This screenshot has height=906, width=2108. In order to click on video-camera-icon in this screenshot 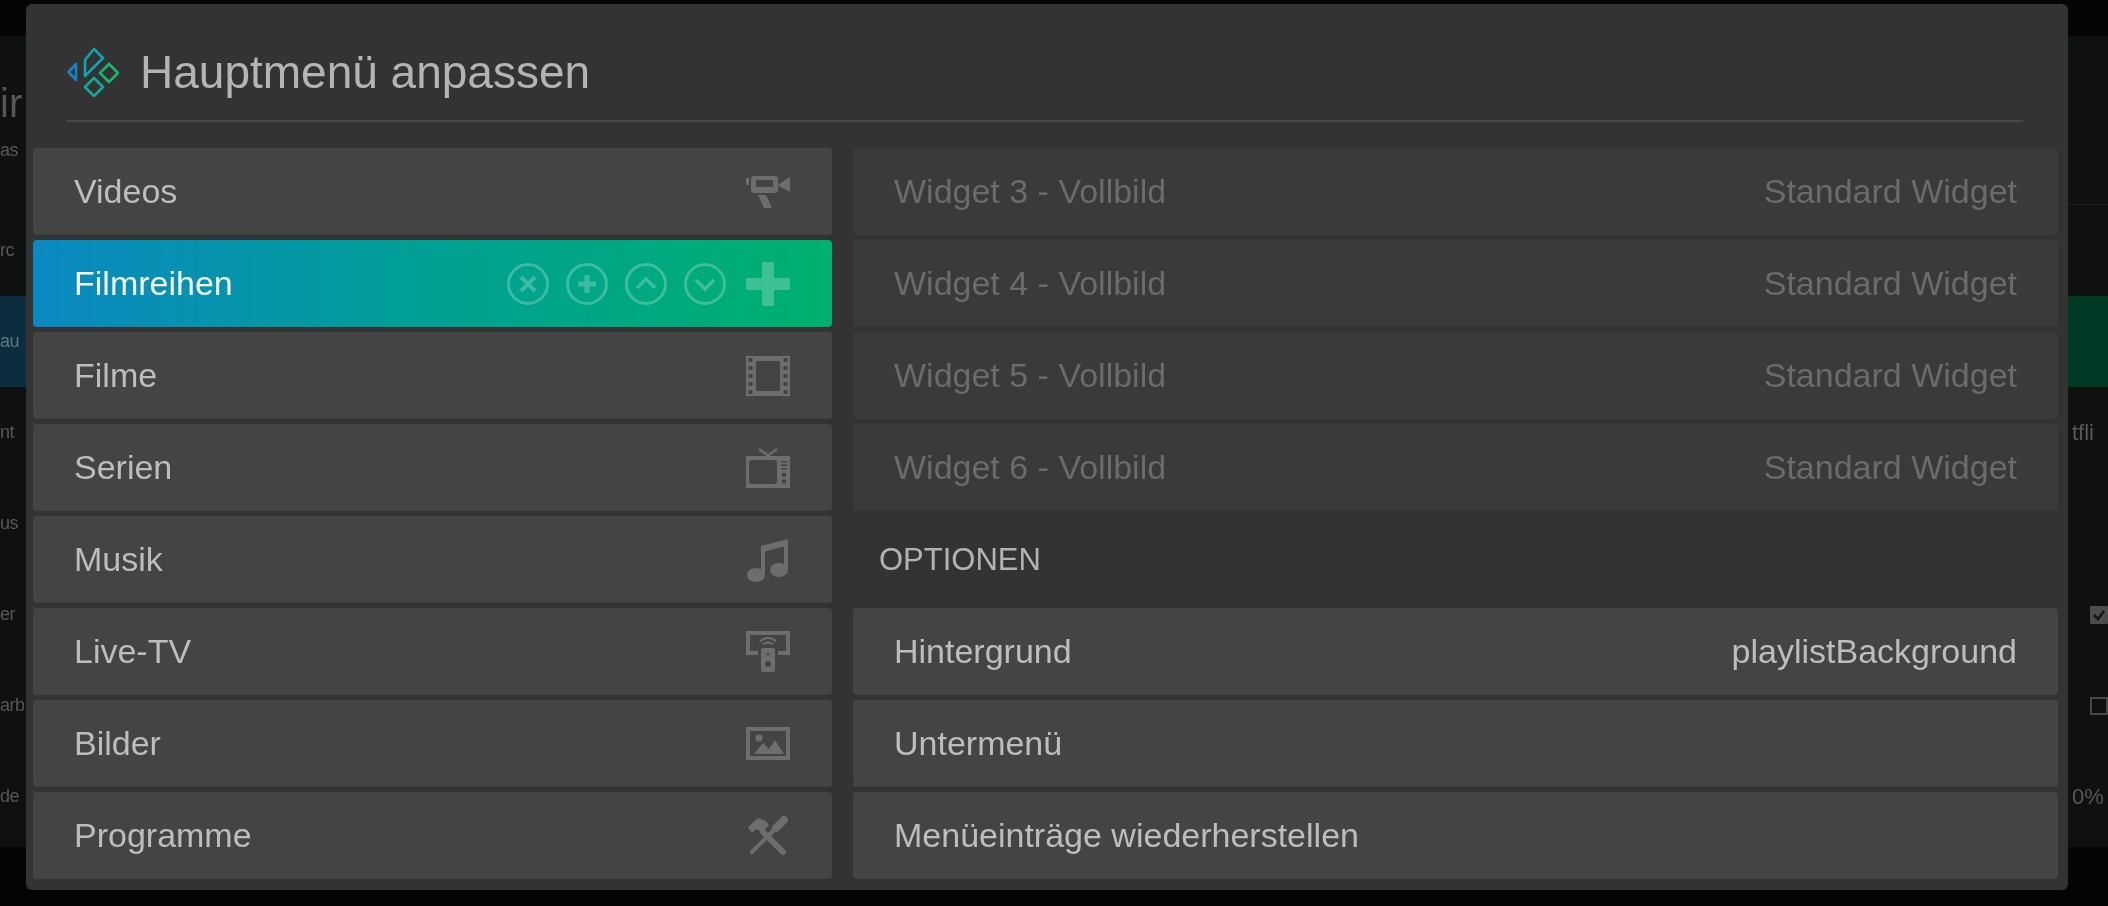, I will do `click(768, 191)`.